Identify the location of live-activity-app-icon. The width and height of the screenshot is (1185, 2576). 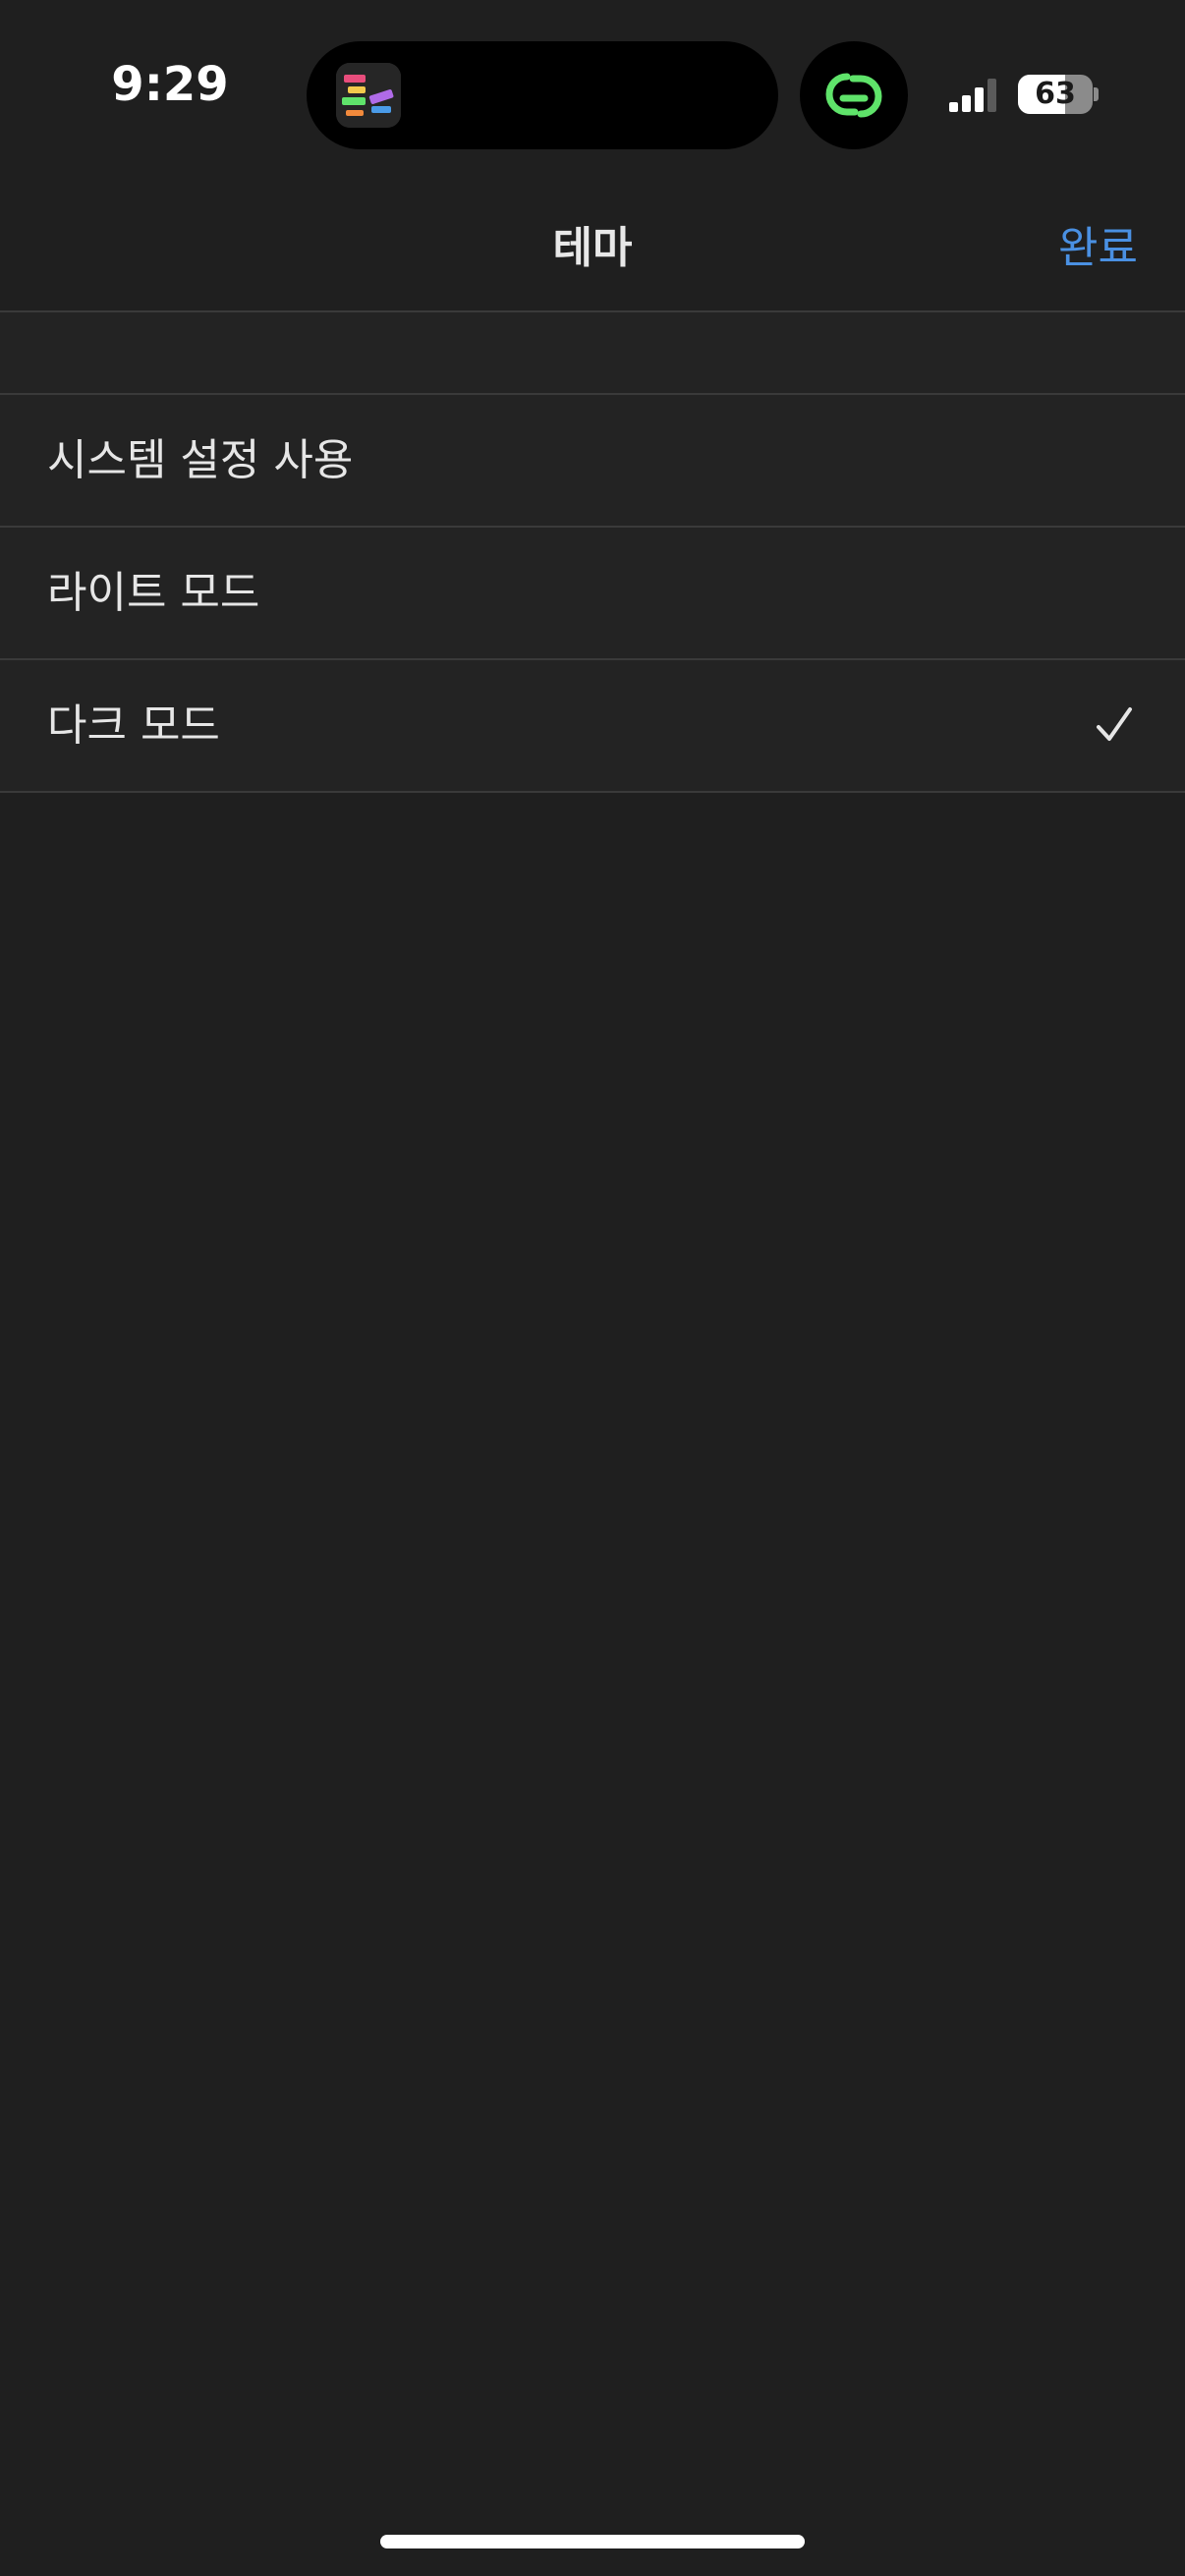
(369, 95).